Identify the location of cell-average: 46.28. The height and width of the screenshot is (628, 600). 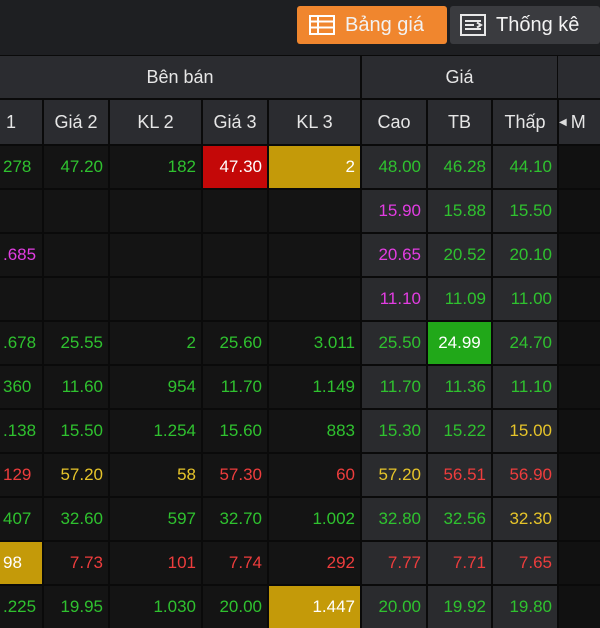
(459, 167).